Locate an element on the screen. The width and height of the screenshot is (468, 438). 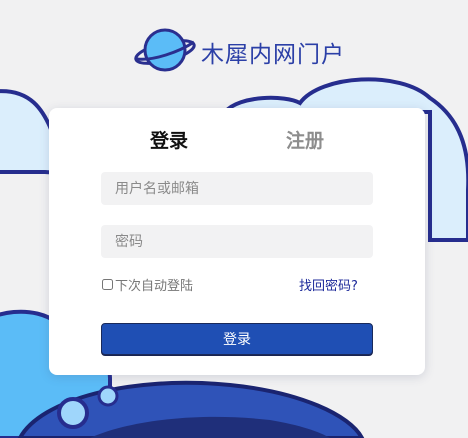
remember-checkbox is located at coordinates (107, 284).